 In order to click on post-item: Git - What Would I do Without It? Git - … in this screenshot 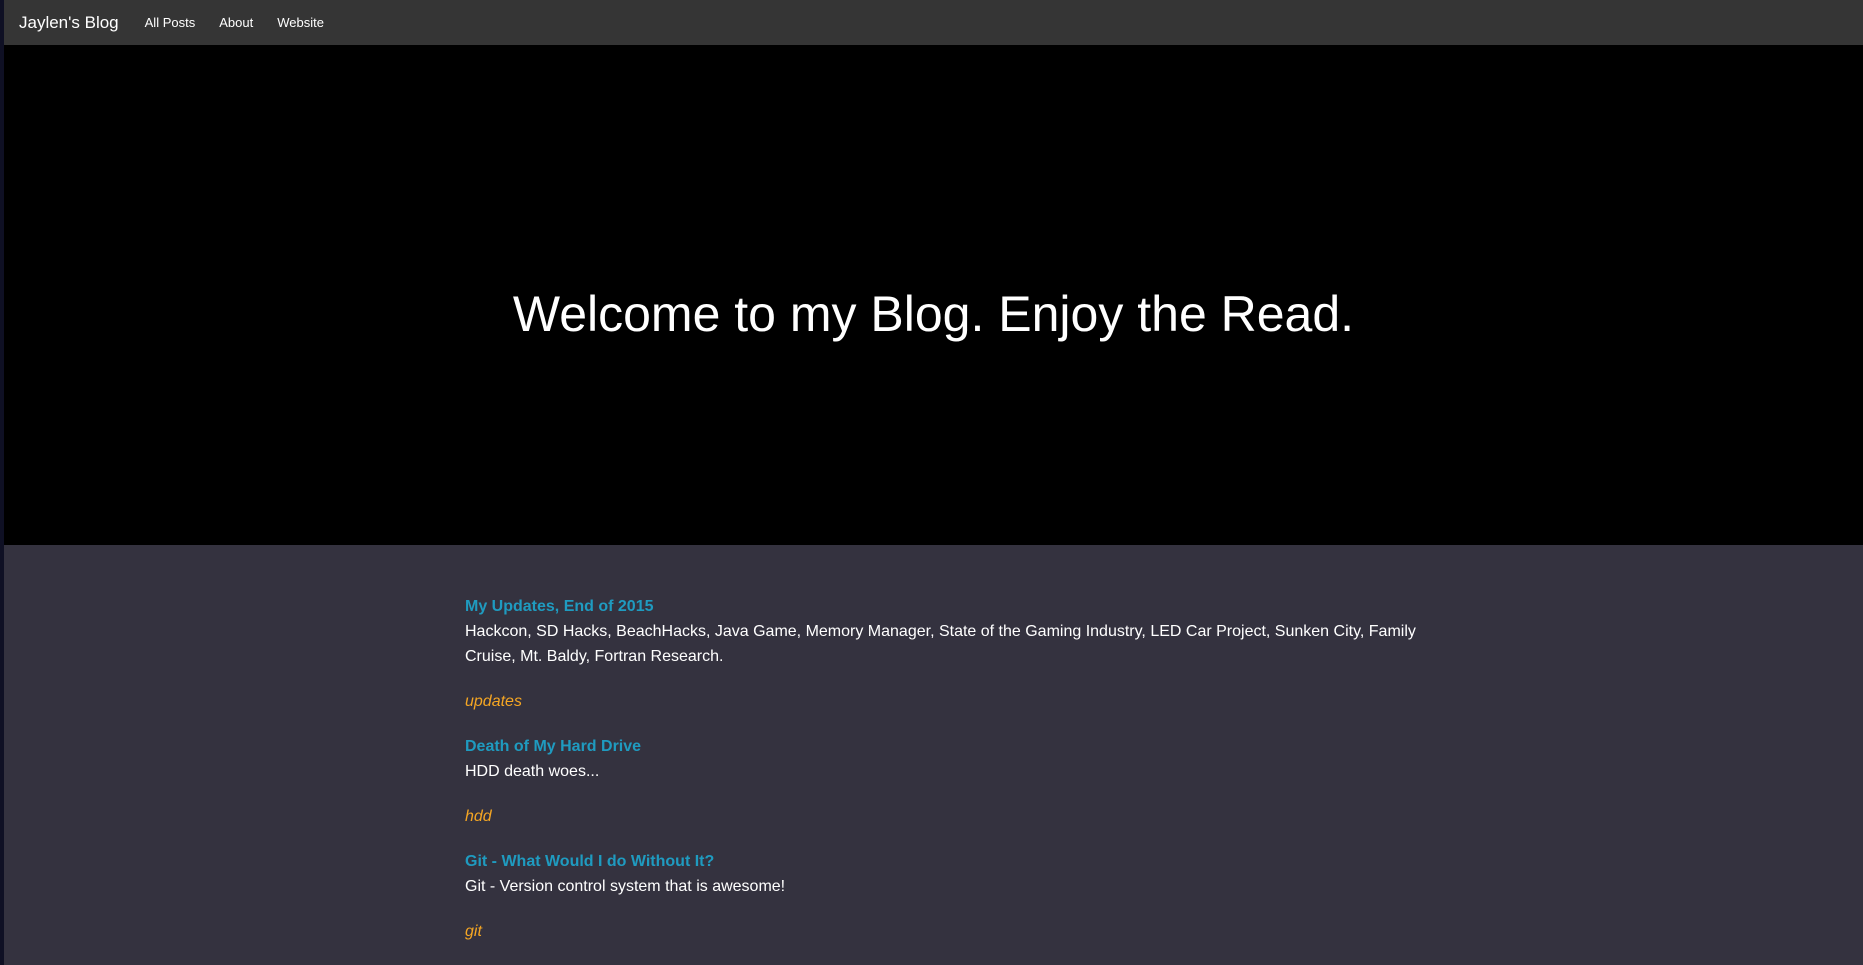, I will do `click(945, 906)`.